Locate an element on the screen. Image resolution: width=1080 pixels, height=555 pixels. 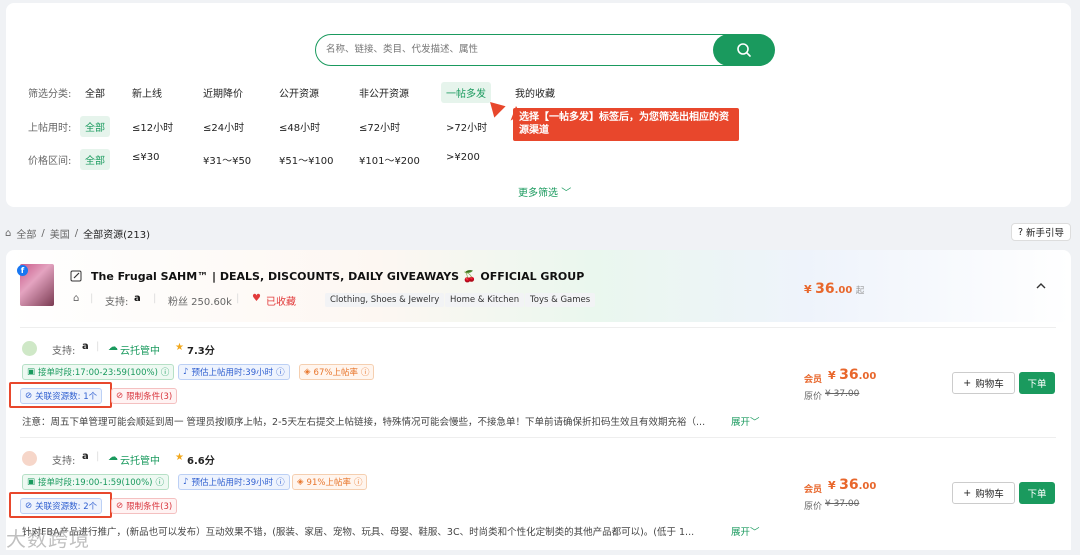
time-over-72h: >72小时 is located at coordinates (466, 126).